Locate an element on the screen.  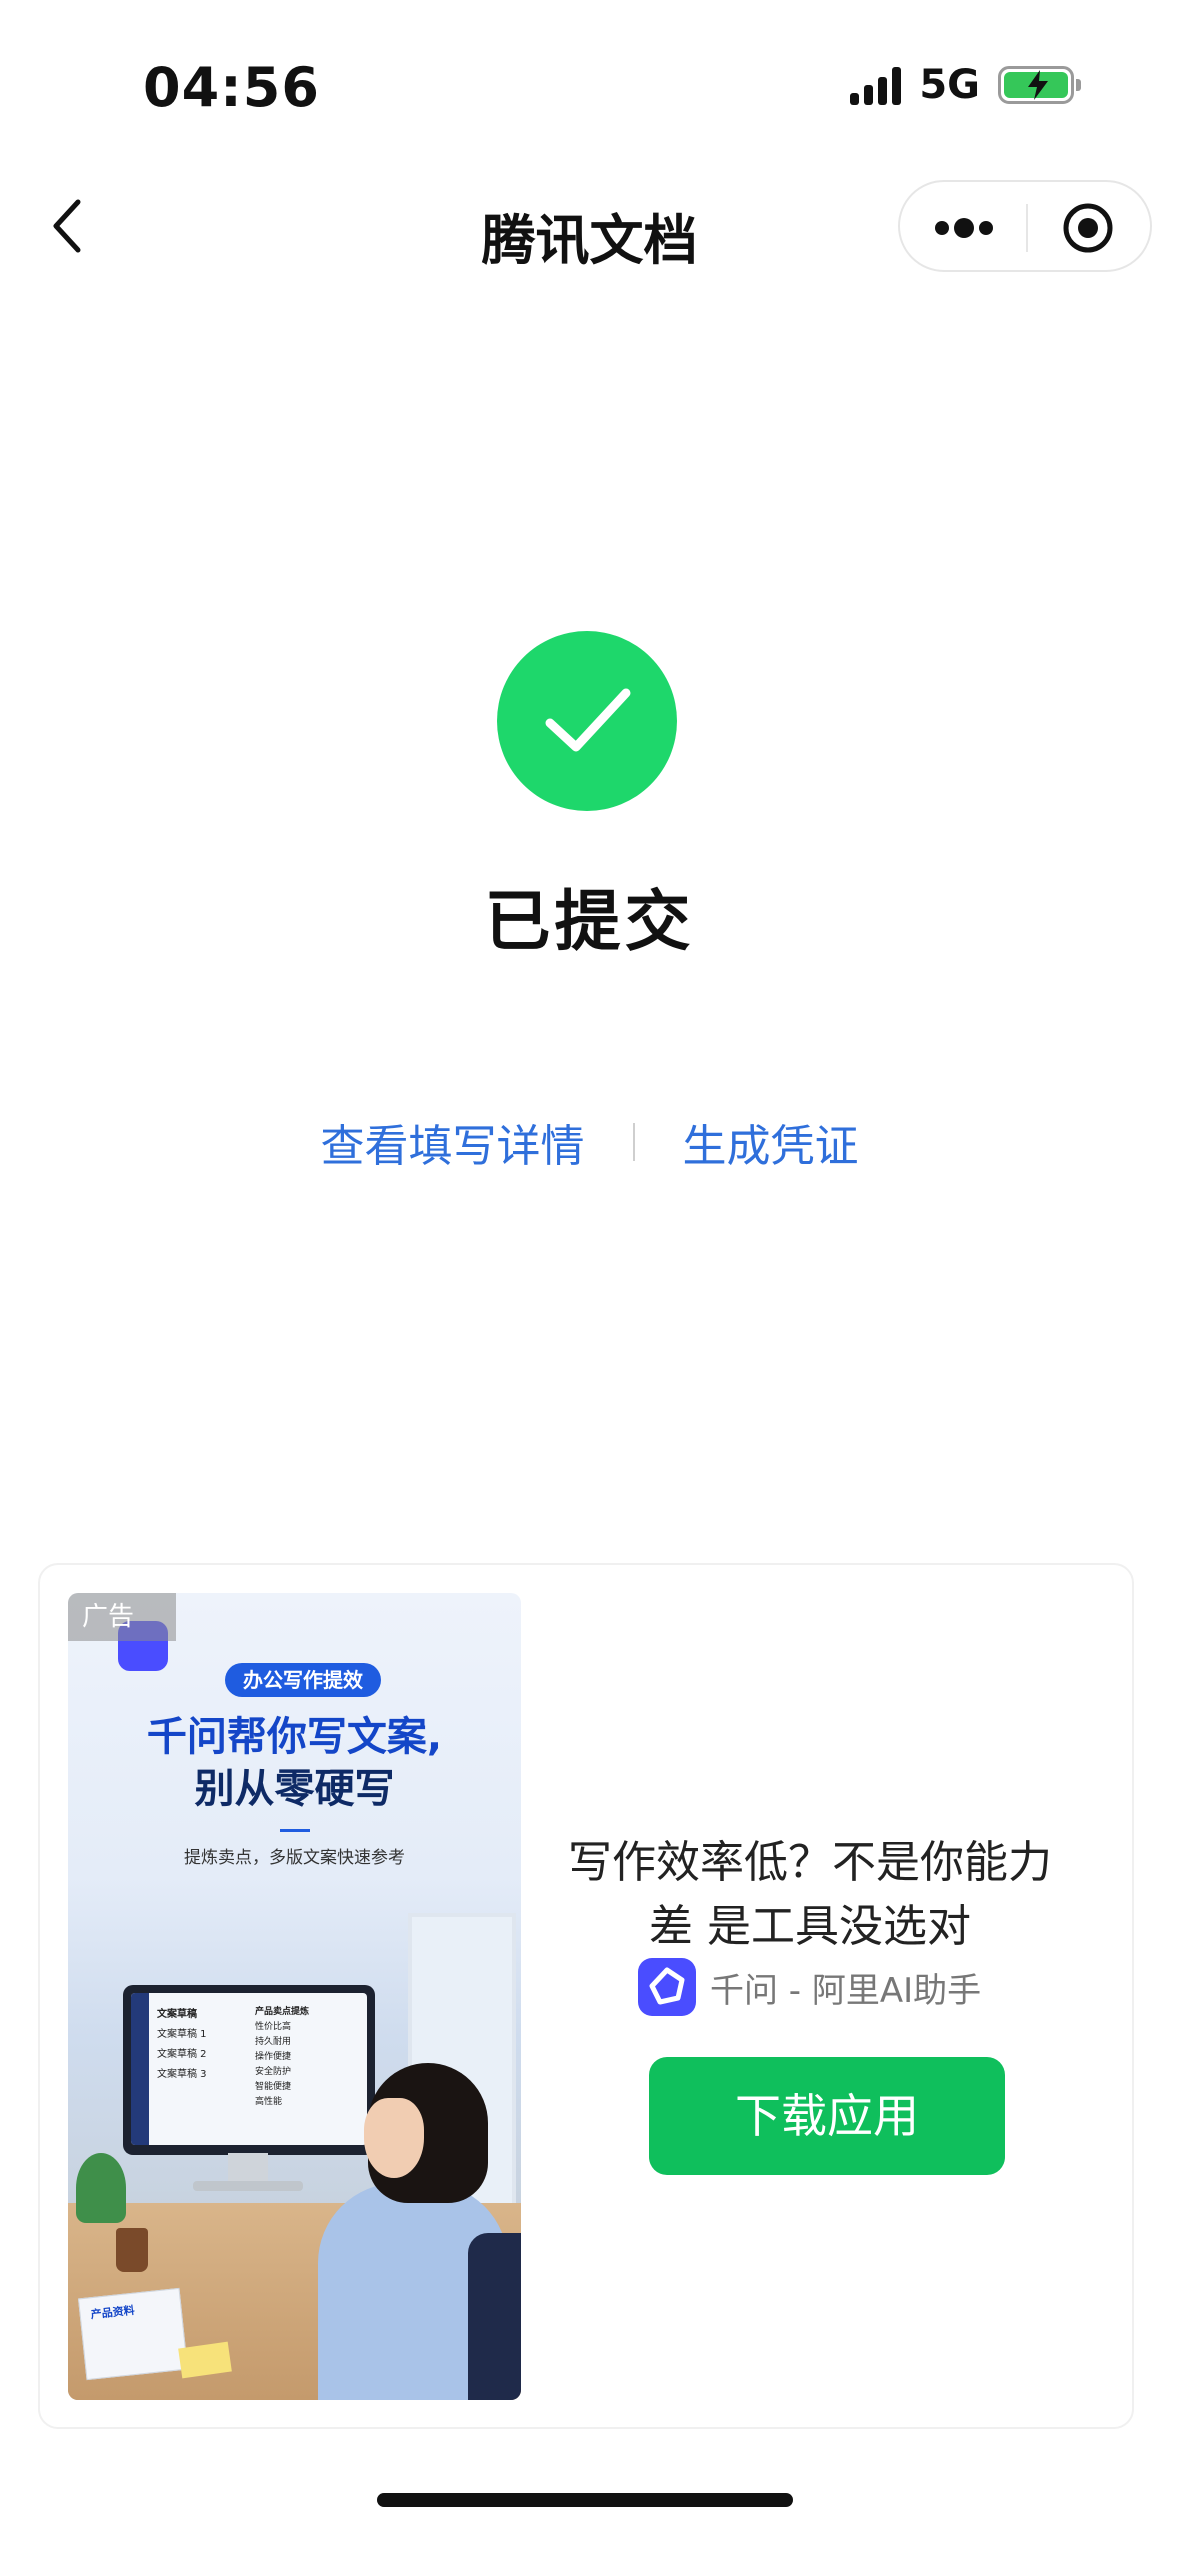
checkmark-icon is located at coordinates (588, 720).